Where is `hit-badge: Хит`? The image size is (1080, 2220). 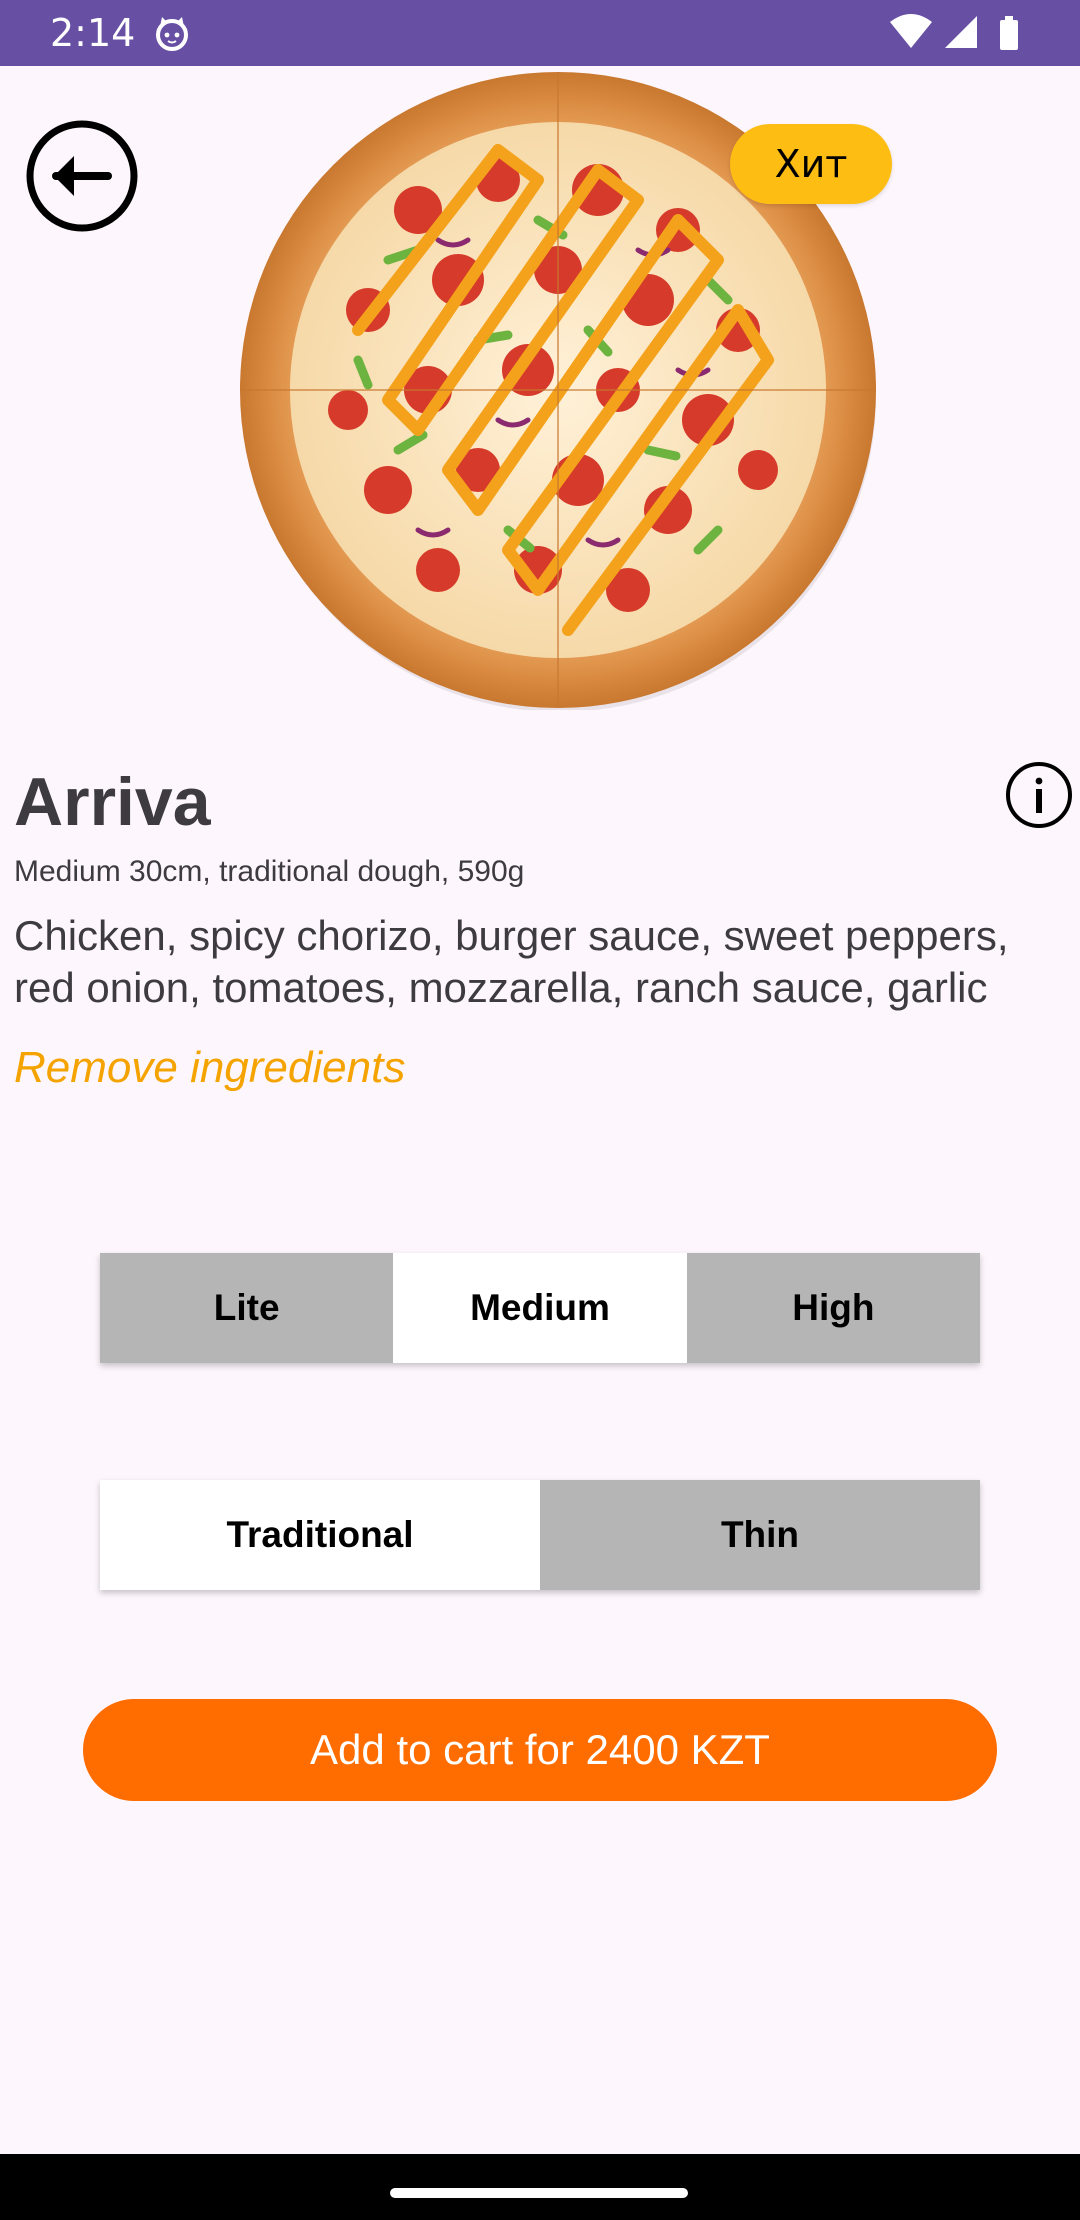
hit-badge: Хит is located at coordinates (811, 164).